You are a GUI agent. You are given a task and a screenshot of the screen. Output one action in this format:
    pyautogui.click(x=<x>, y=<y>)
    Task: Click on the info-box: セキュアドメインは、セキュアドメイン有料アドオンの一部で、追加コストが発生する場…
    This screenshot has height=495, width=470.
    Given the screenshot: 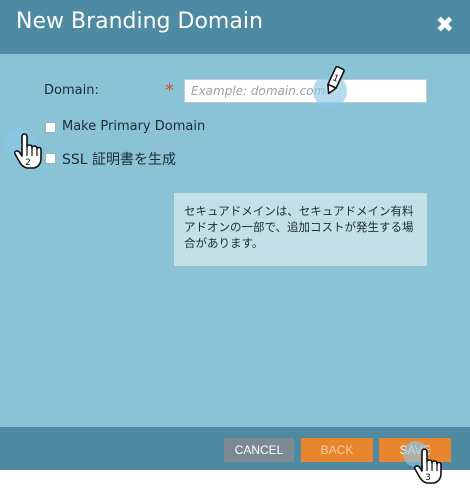 What is the action you would take?
    pyautogui.click(x=300, y=229)
    